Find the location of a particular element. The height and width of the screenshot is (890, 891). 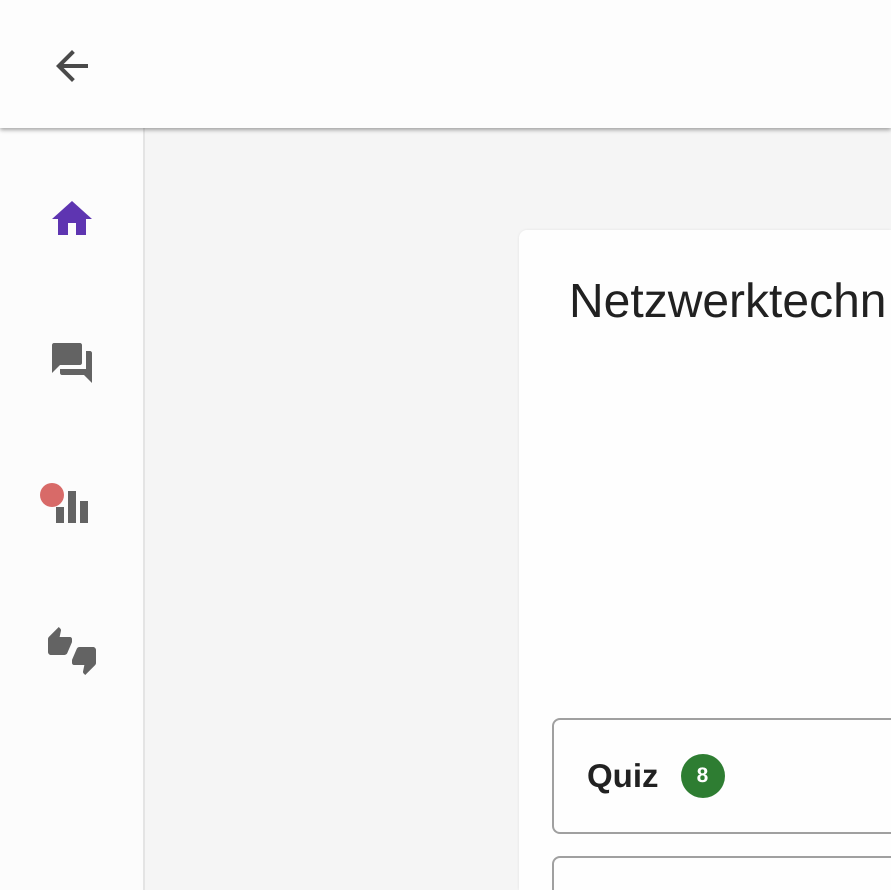

quiz-panel: Quiz 8 is located at coordinates (721, 776).